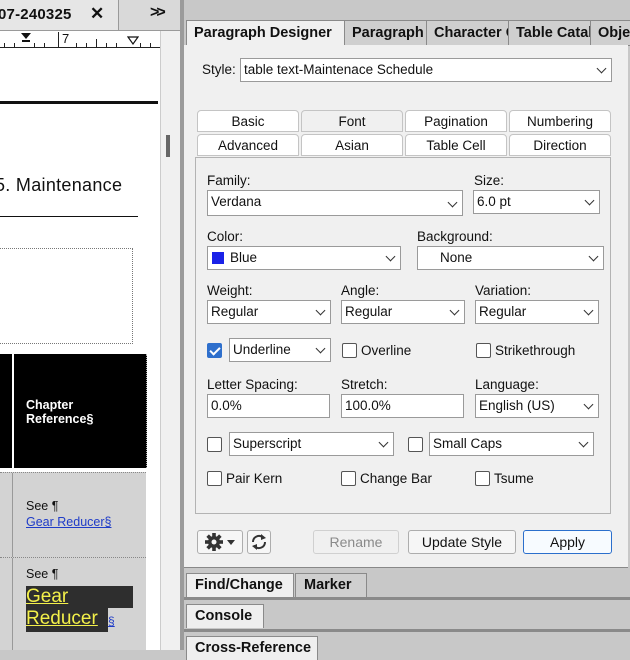 The image size is (630, 660). I want to click on strikethrough-checkbox, so click(483, 350).